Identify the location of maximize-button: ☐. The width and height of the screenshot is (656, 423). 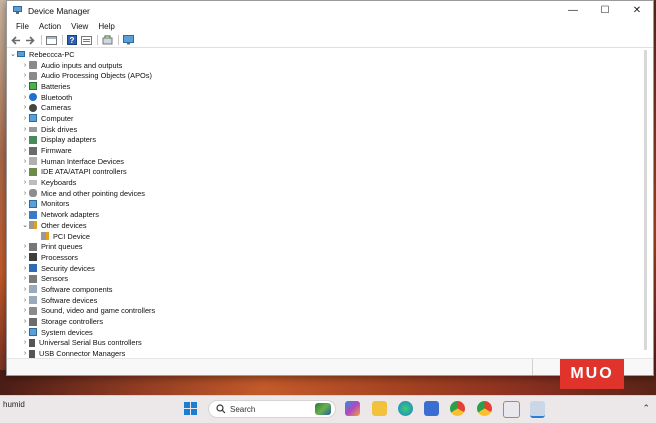
(605, 10).